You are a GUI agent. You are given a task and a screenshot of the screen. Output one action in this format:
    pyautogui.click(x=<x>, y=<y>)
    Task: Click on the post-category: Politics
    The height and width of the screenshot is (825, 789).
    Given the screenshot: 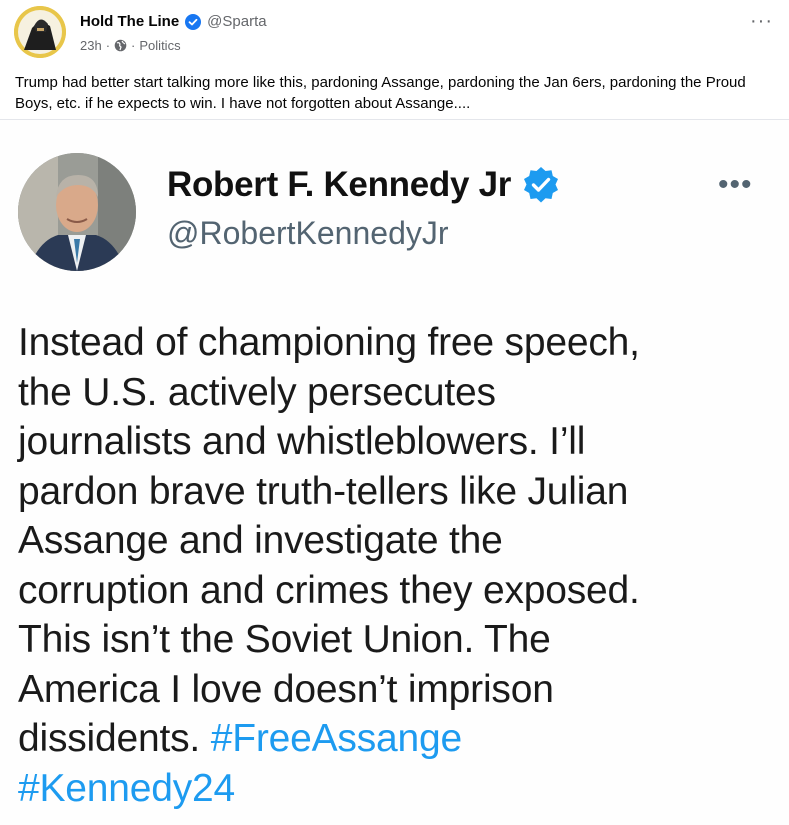 What is the action you would take?
    pyautogui.click(x=159, y=45)
    